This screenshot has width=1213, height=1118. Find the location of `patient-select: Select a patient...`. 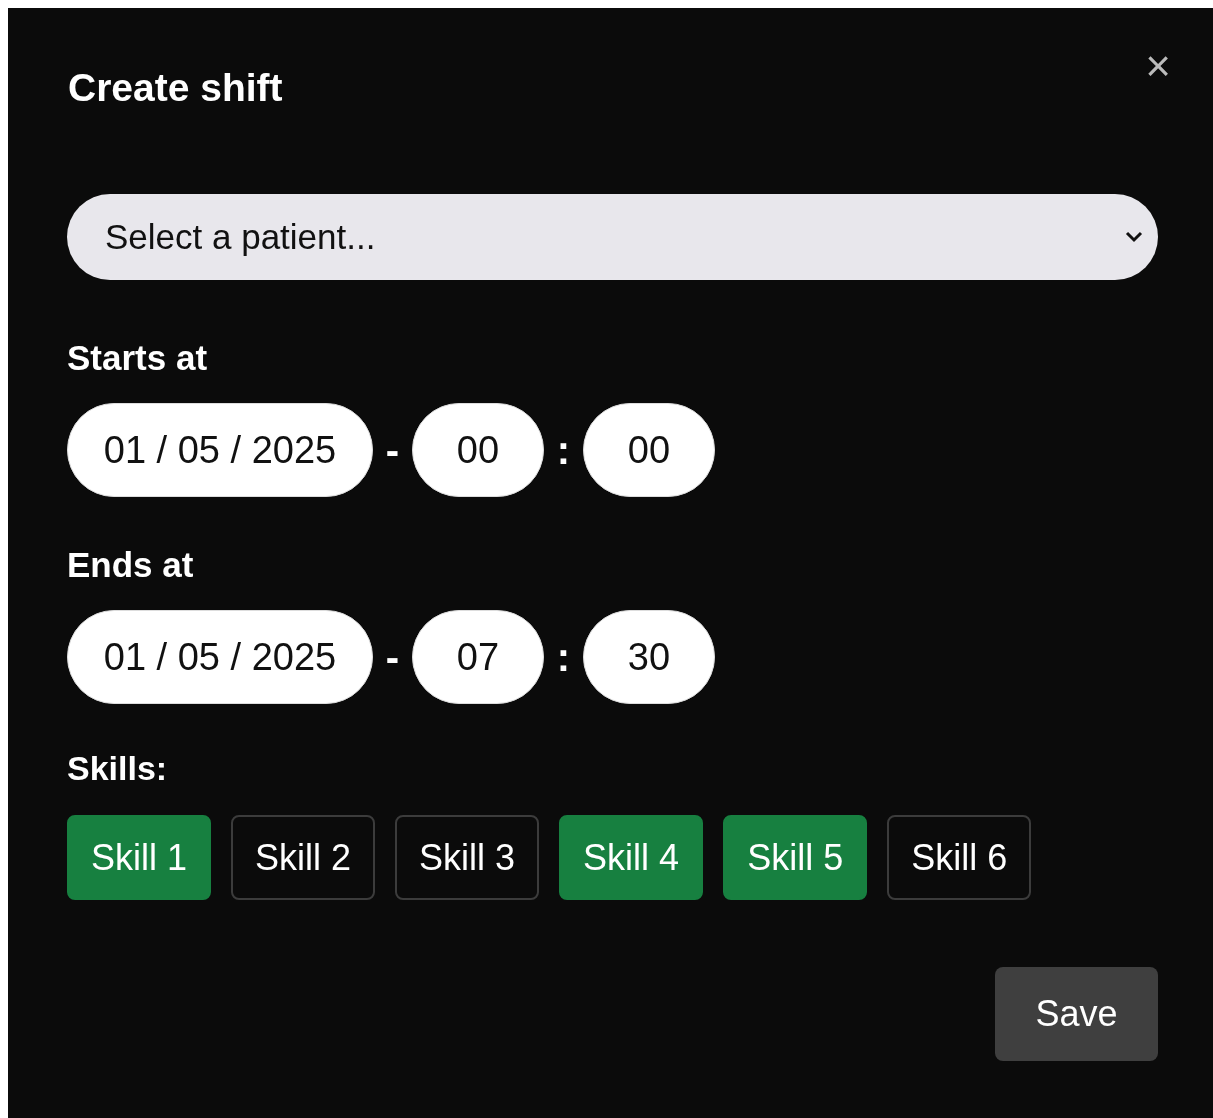

patient-select: Select a patient... is located at coordinates (612, 237).